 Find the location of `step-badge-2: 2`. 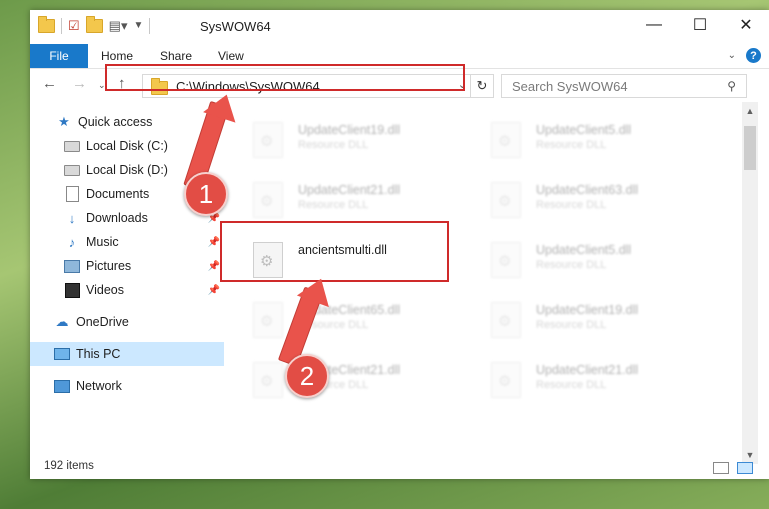

step-badge-2: 2 is located at coordinates (307, 376).